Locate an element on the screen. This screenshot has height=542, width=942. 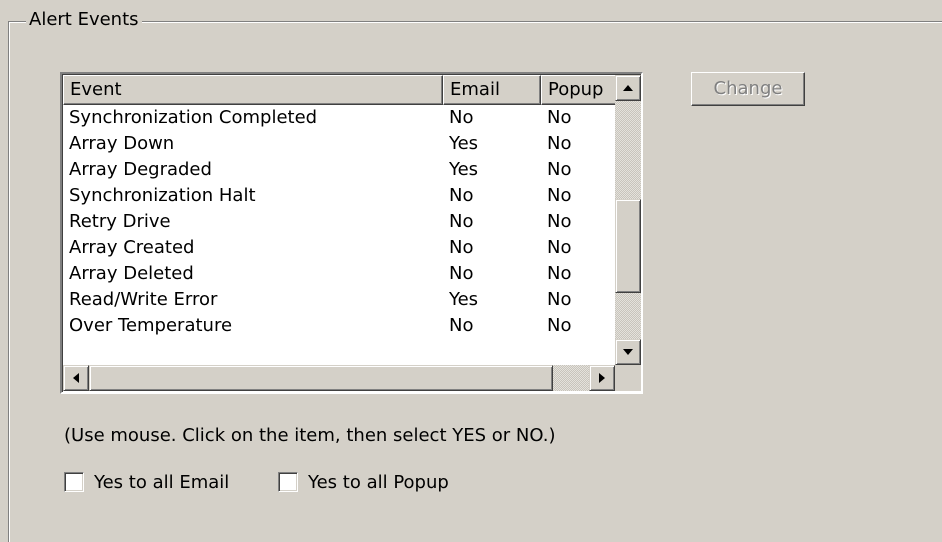
vertical-scroll-thumb is located at coordinates (628, 246).